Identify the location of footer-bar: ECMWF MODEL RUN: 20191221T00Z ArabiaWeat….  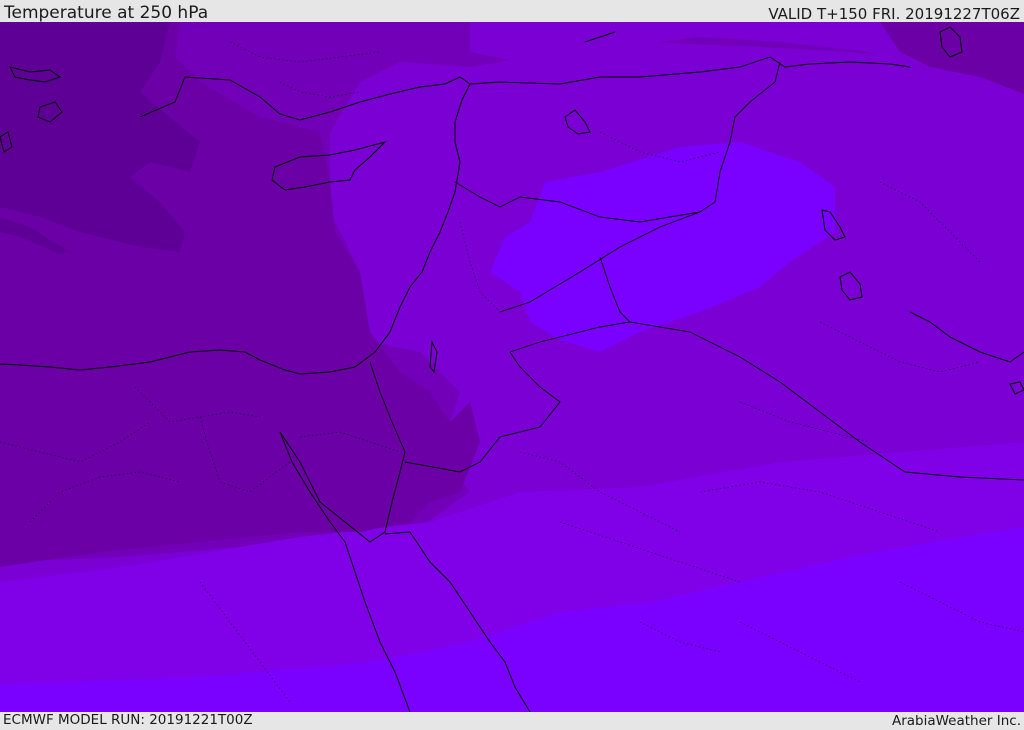
(512, 720).